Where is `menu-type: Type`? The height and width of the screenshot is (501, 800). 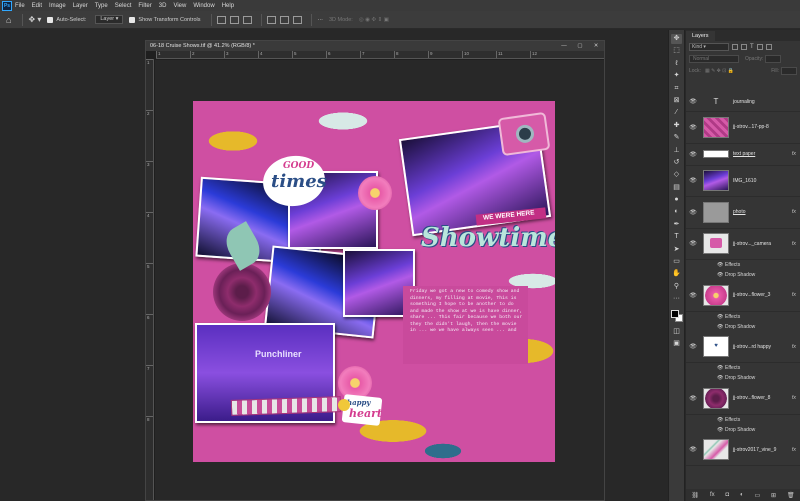
menu-type: Type is located at coordinates (101, 6).